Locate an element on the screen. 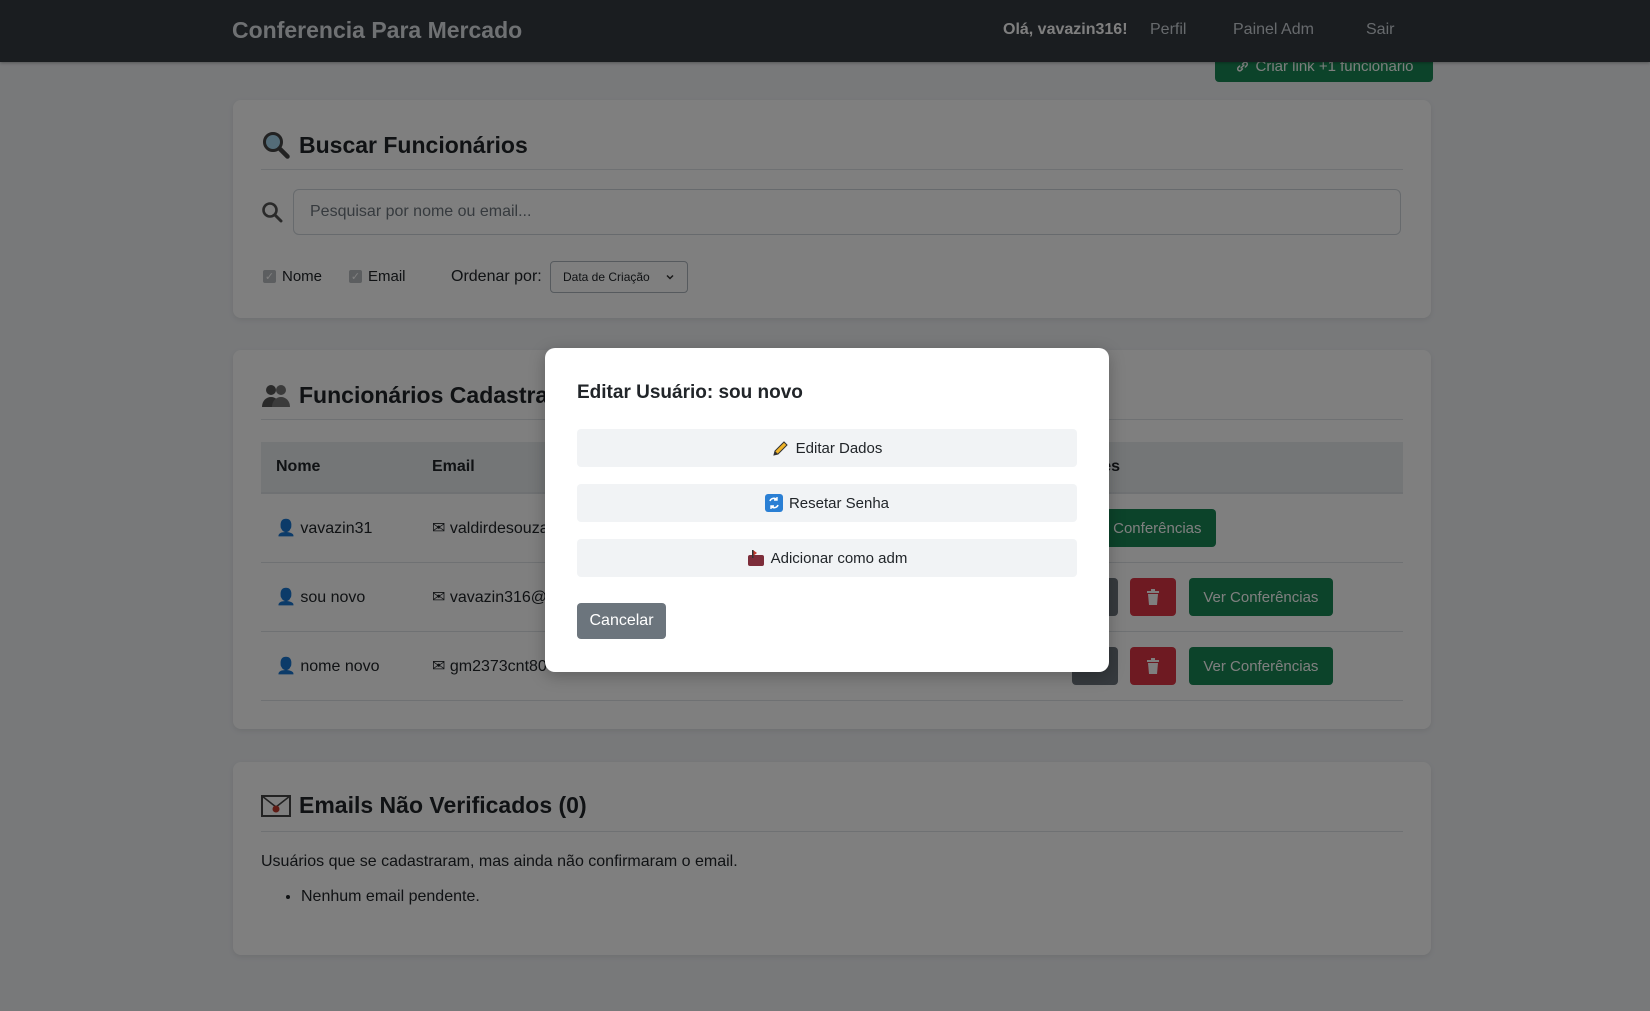 The height and width of the screenshot is (1011, 1650). edit-data-label: Editar Dados is located at coordinates (839, 448).